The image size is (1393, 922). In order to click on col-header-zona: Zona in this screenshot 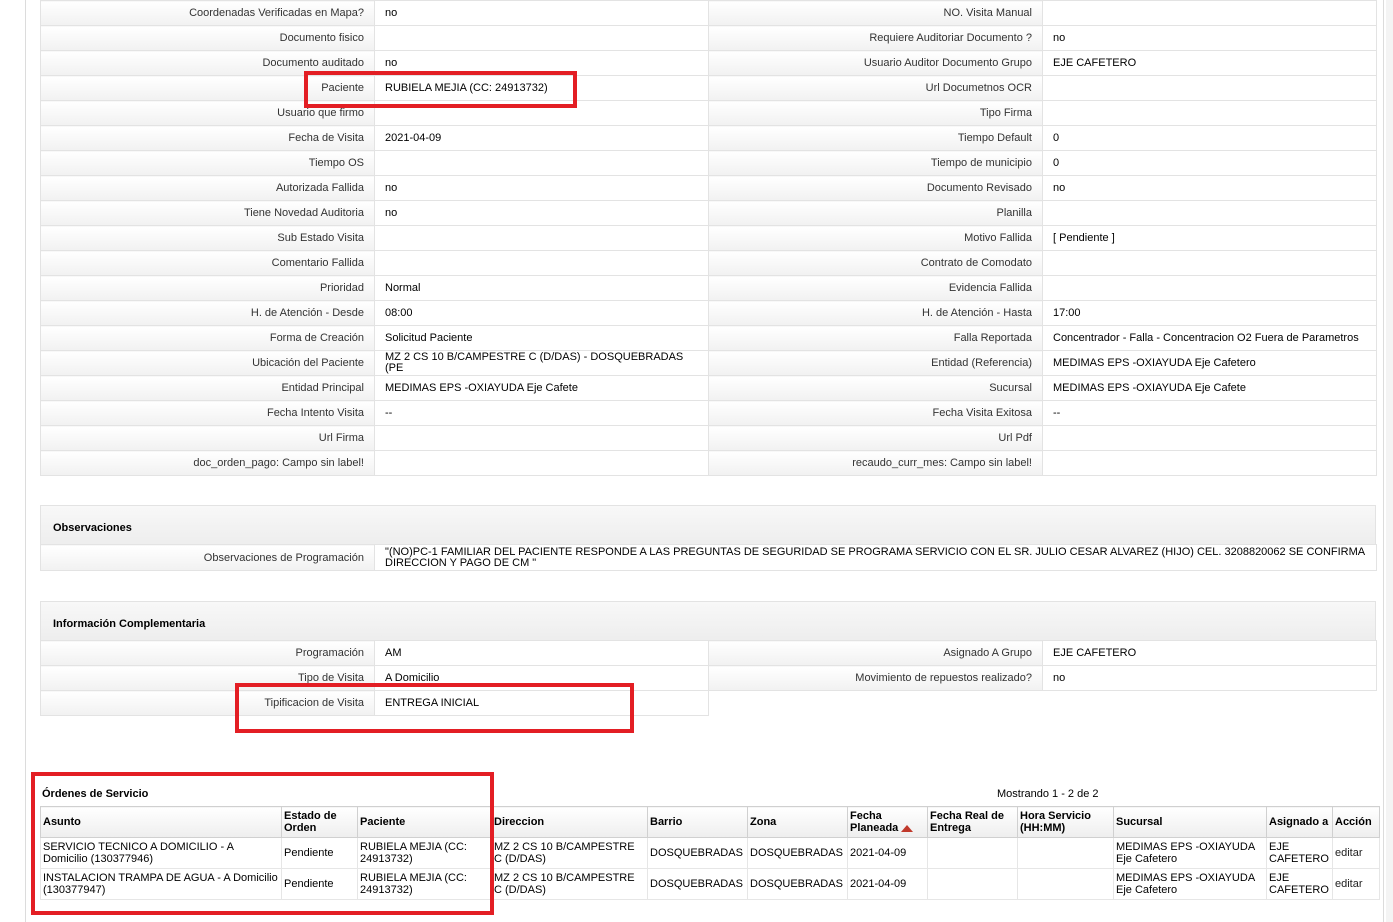, I will do `click(797, 822)`.